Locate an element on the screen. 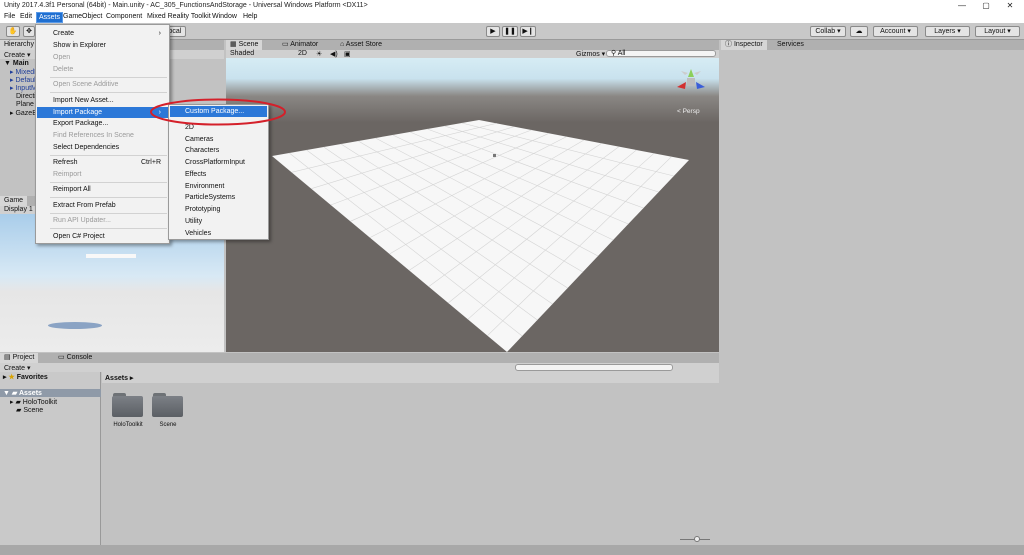 The height and width of the screenshot is (555, 1024). tab-console: ▭ Console is located at coordinates (75, 358).